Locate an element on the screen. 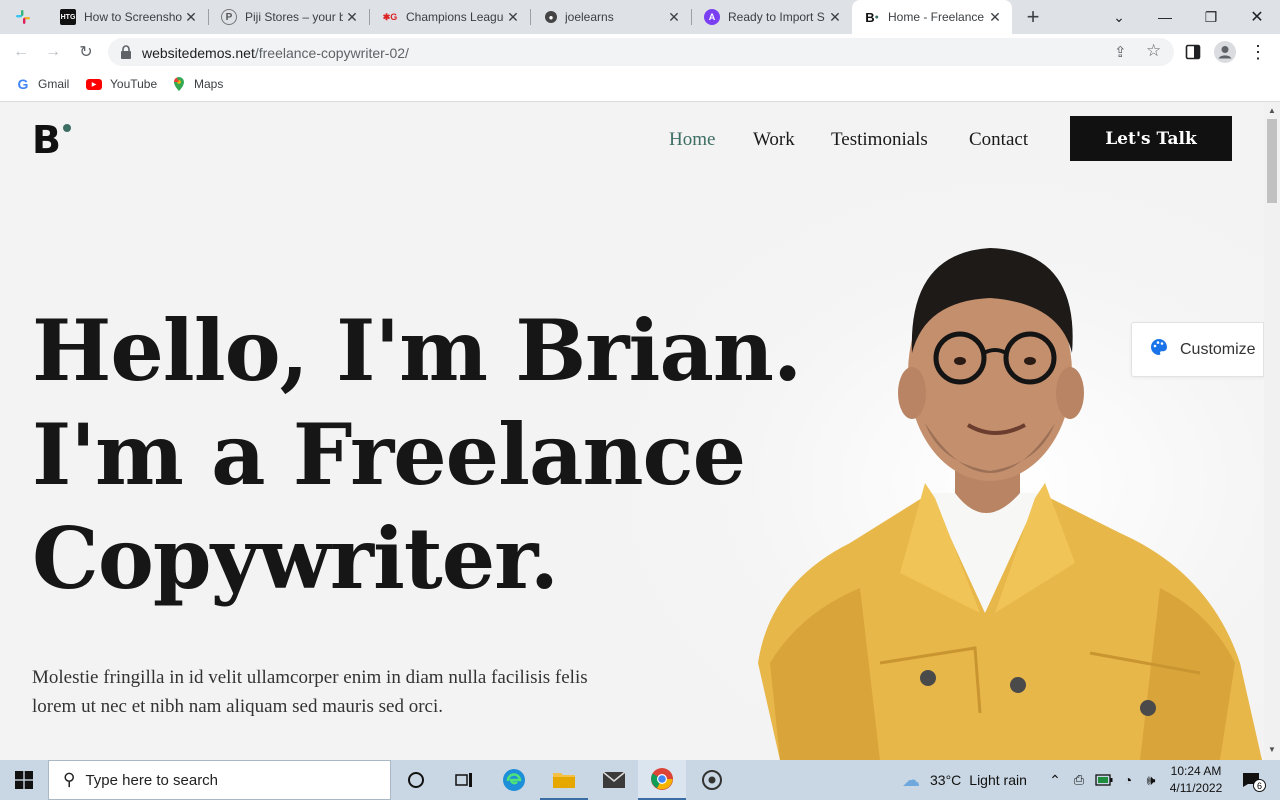 Image resolution: width=1280 pixels, height=800 pixels. mail-icon is located at coordinates (614, 780).